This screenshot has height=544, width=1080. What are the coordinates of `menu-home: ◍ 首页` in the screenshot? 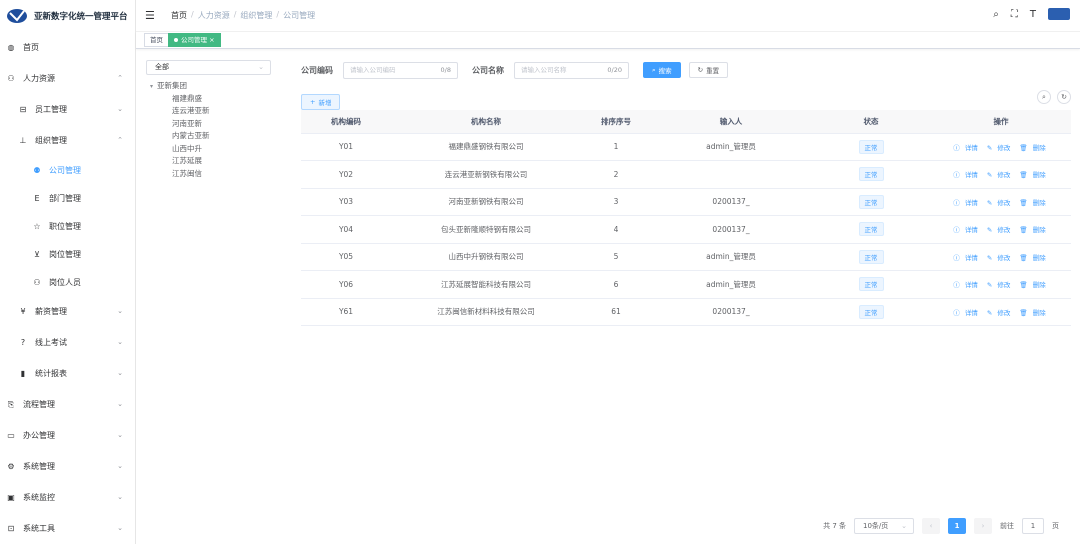 It's located at (67, 47).